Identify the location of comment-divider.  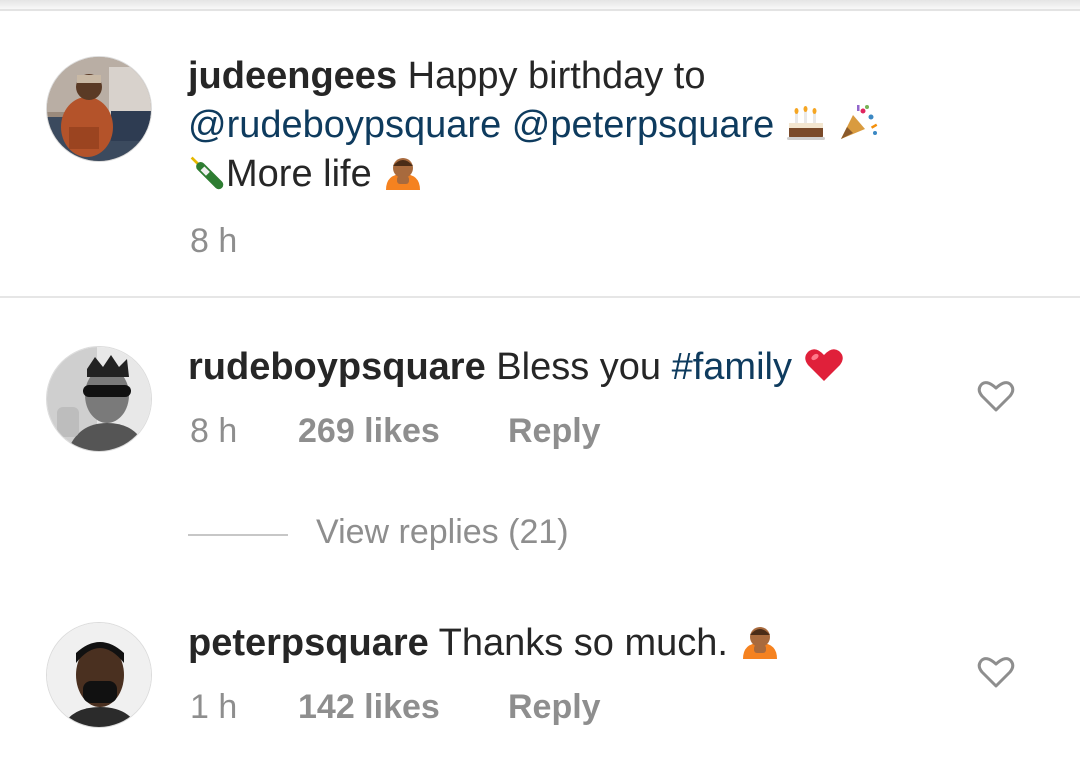
(540, 297).